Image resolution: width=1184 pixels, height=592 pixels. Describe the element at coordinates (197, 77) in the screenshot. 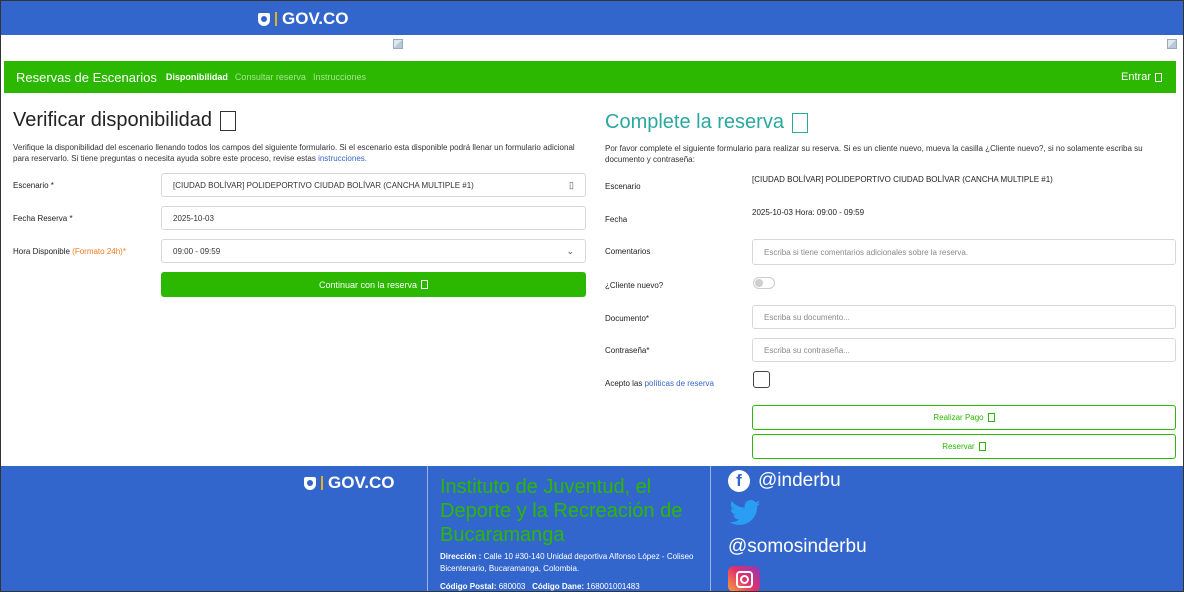

I see `nav-link-availability: Disponibilidad` at that location.